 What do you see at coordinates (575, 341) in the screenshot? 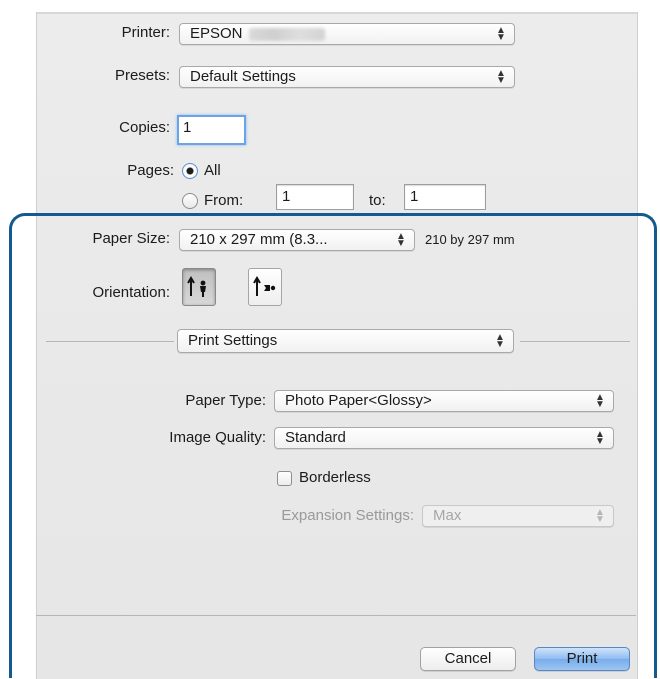
I see `separator-right` at bounding box center [575, 341].